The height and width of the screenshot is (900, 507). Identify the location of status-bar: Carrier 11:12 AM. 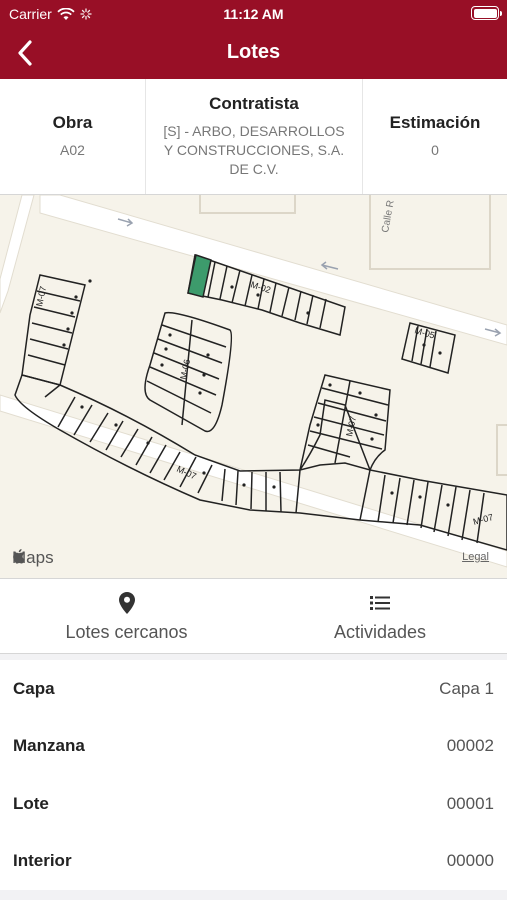
(253, 14).